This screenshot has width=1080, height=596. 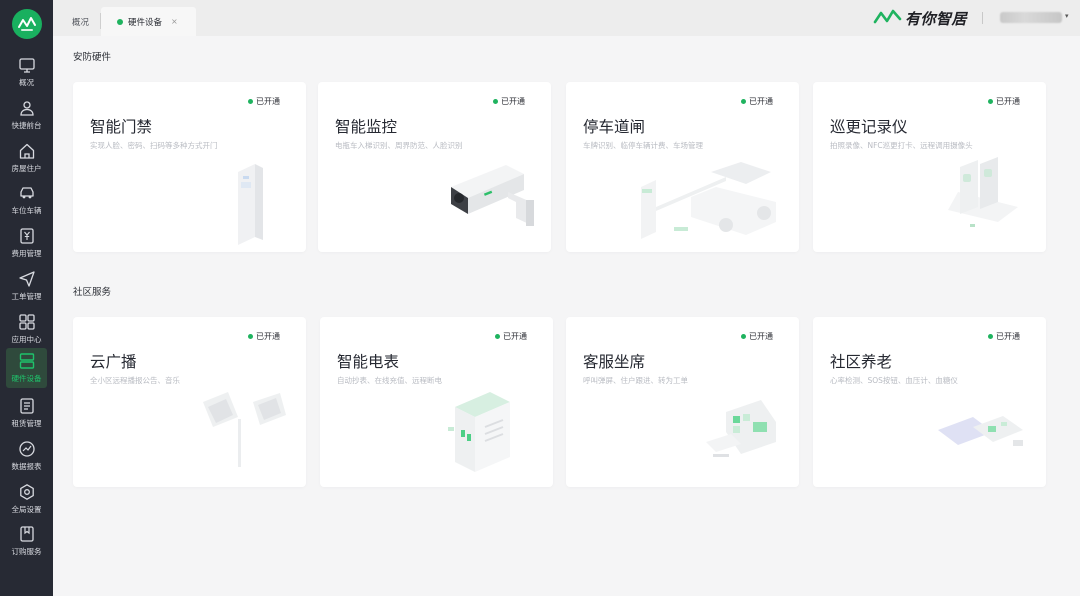 What do you see at coordinates (26, 466) in the screenshot?
I see `sidebar-item-label: 数据报表` at bounding box center [26, 466].